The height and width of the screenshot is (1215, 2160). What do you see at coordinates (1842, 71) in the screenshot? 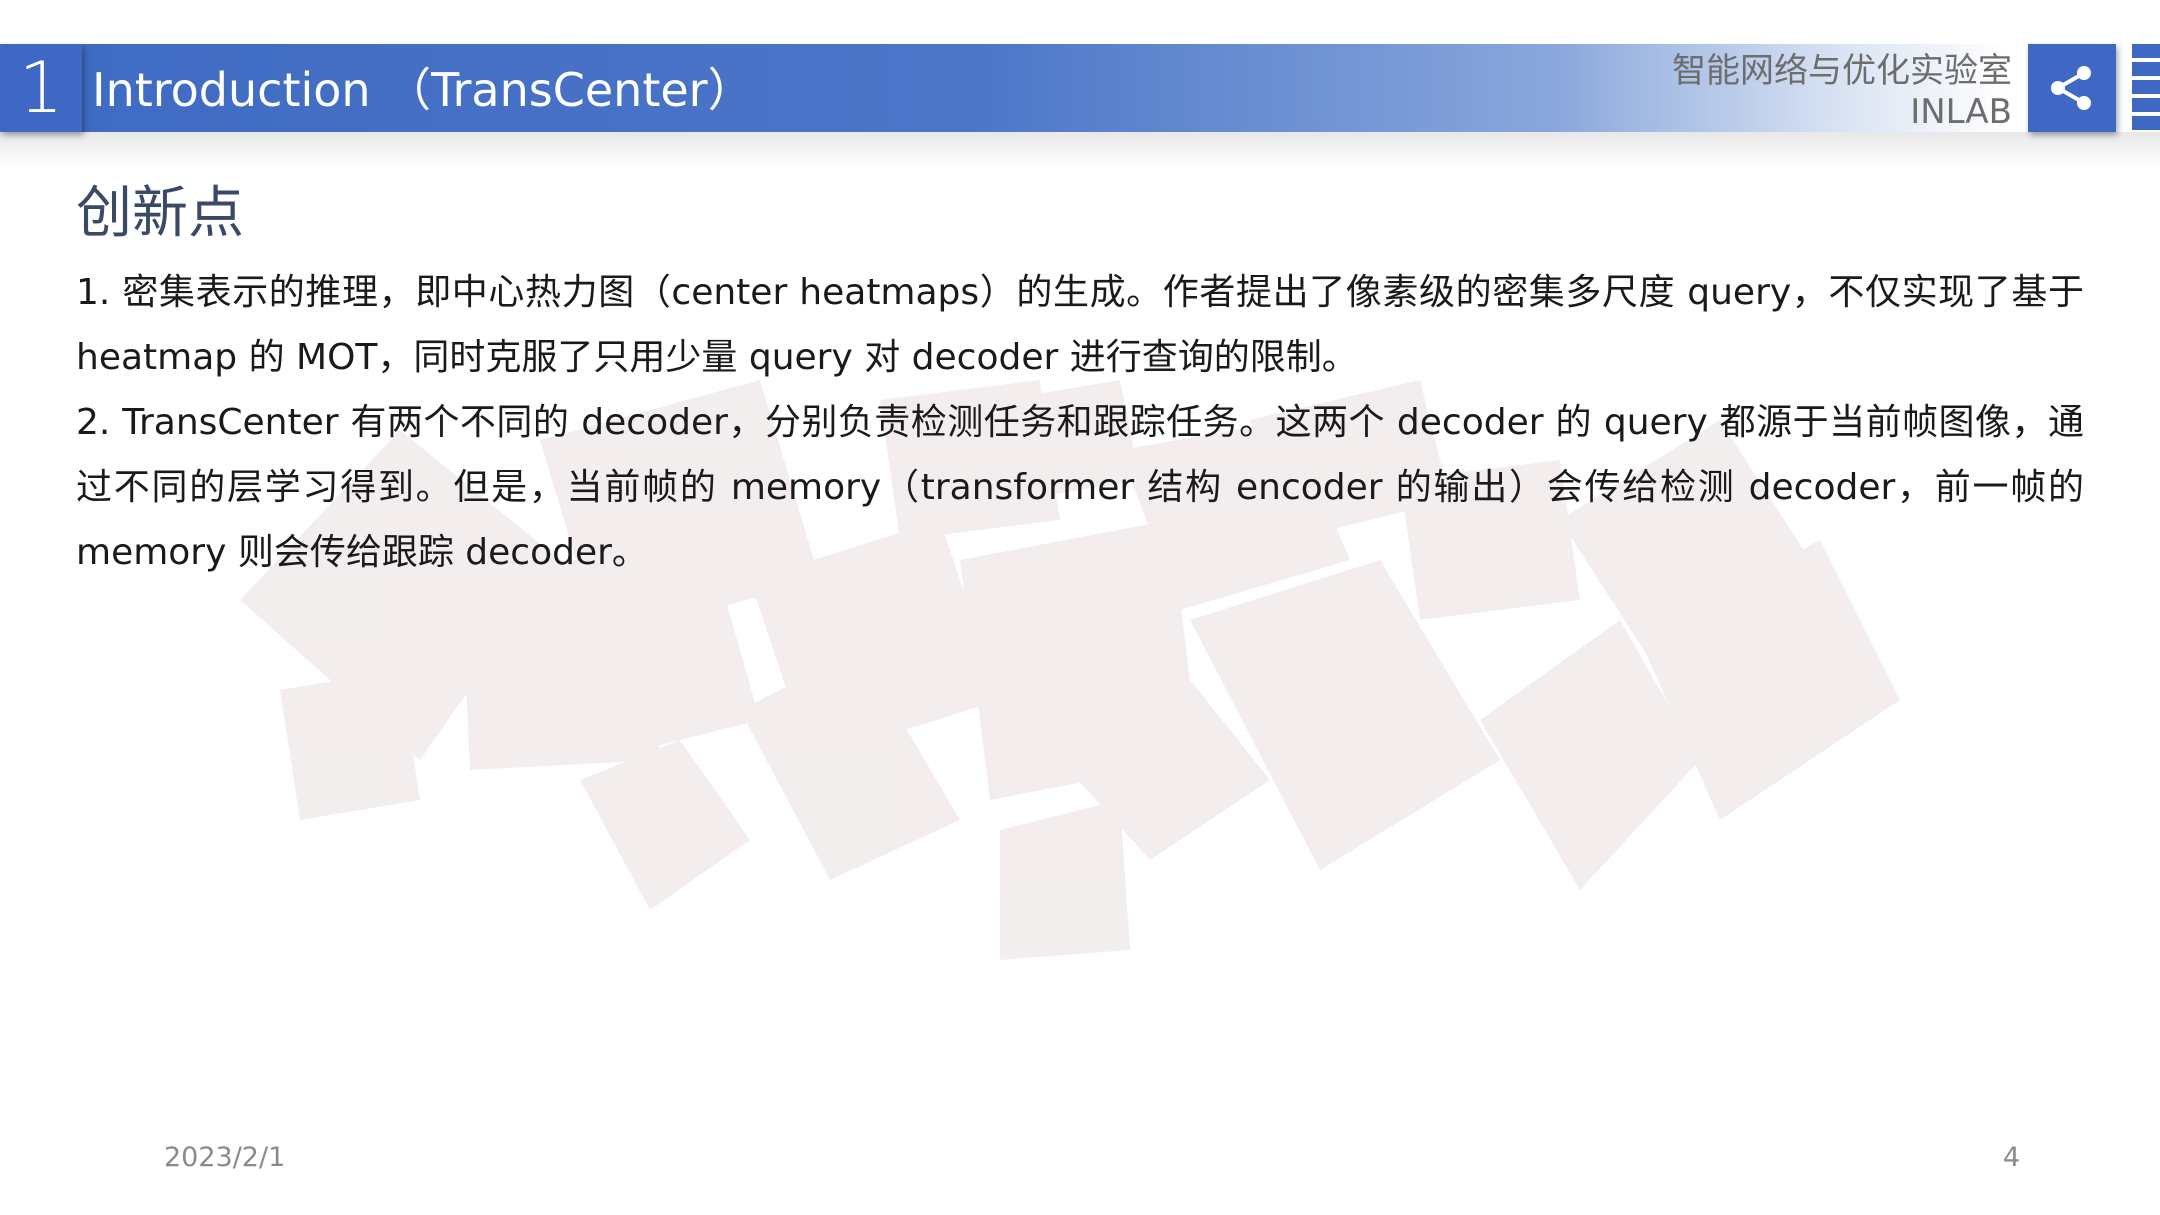
I see `lab-name: 智能网络与优化实验室` at bounding box center [1842, 71].